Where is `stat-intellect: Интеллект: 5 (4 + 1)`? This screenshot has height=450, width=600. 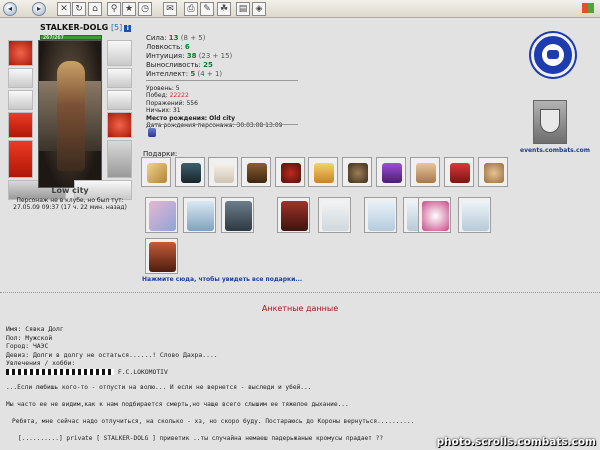
stat-intellect: Интеллект: 5 (4 + 1) is located at coordinates (184, 74).